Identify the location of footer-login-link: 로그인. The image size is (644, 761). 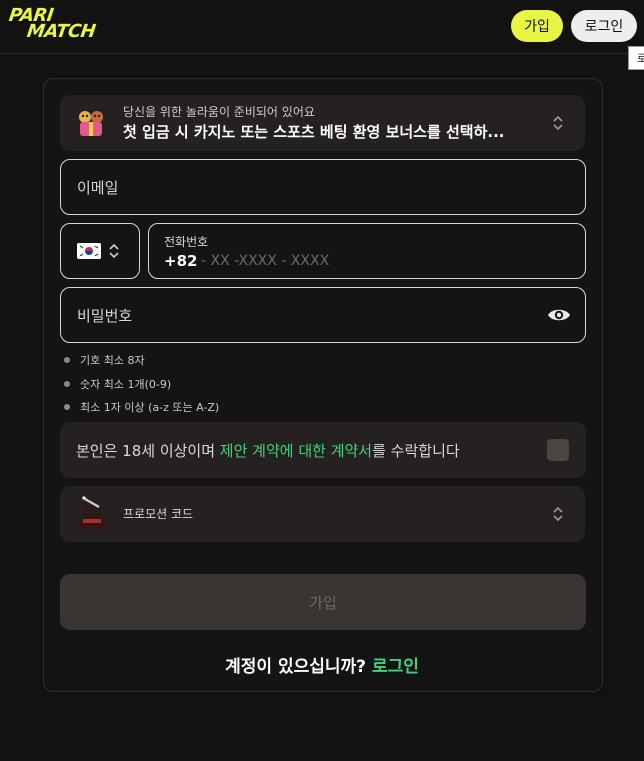
(395, 667).